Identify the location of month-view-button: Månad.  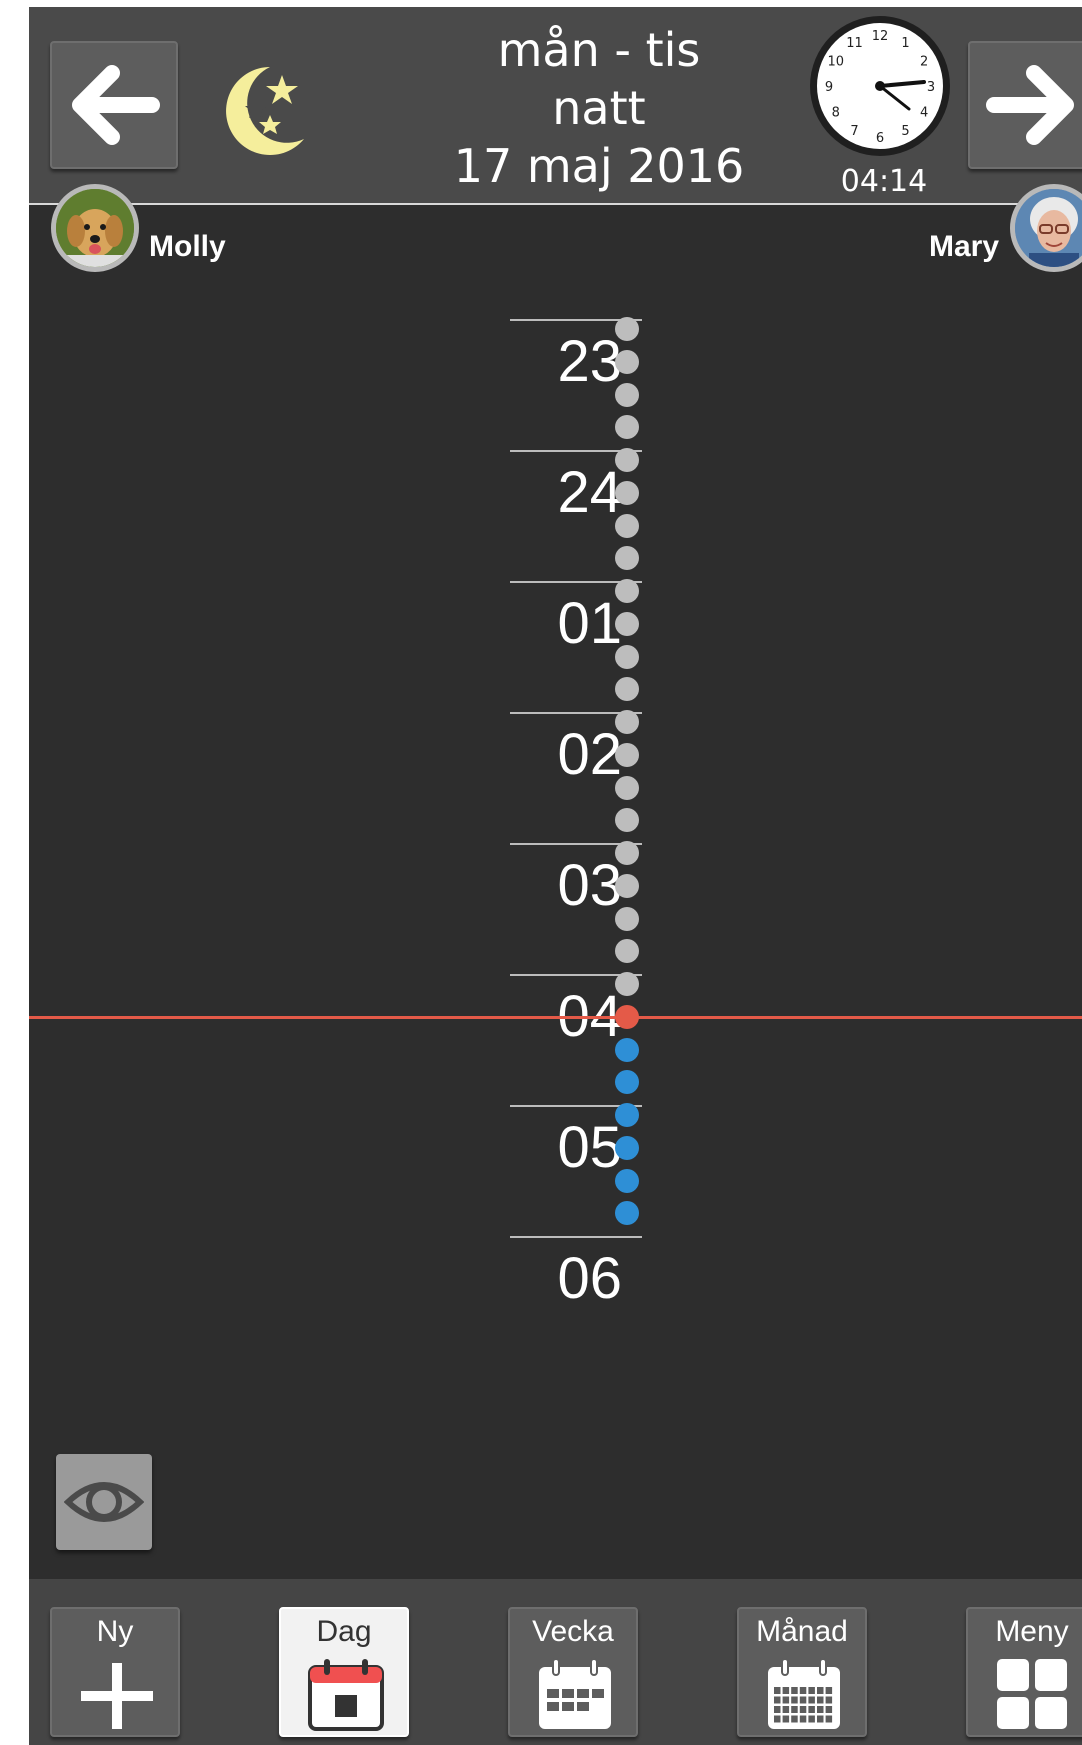
(802, 1672).